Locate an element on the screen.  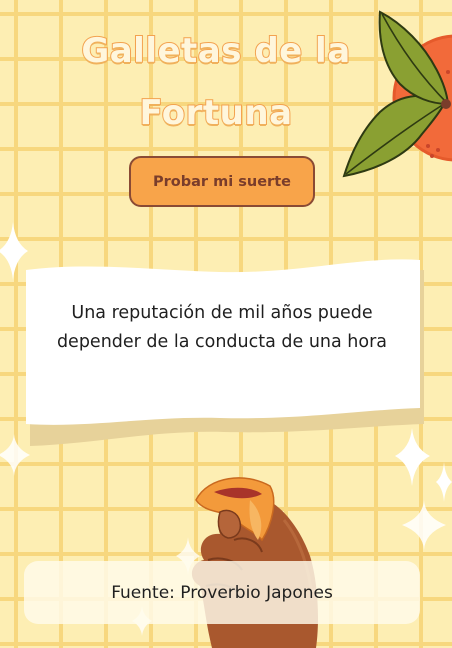
source-text: Fuente: Proverbio Japones is located at coordinates (222, 592).